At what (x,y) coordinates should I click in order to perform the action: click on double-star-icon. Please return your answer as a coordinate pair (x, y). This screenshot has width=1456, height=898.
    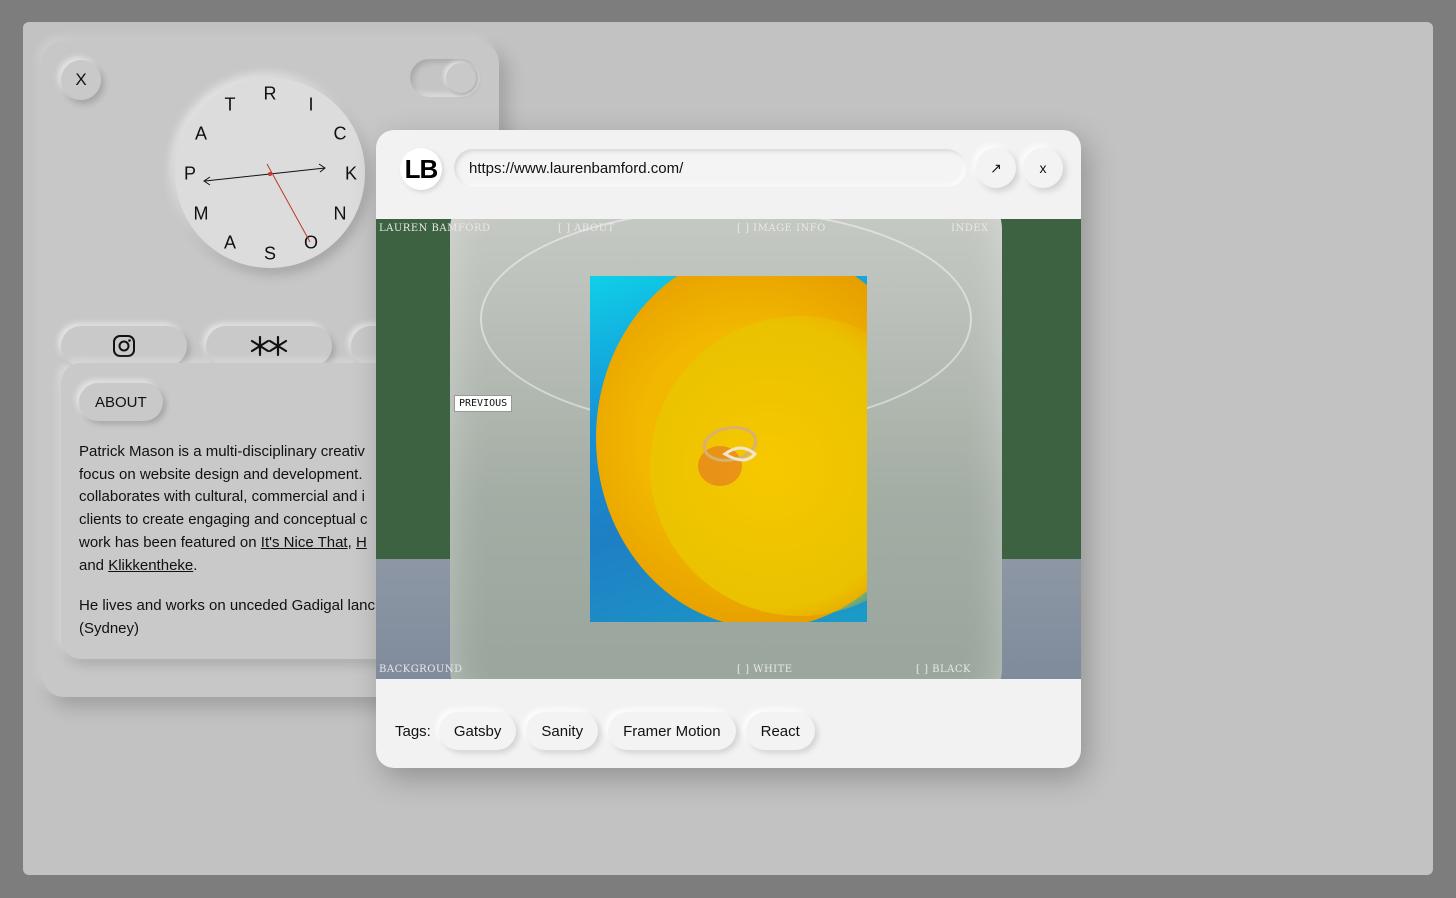
    Looking at the image, I should click on (269, 346).